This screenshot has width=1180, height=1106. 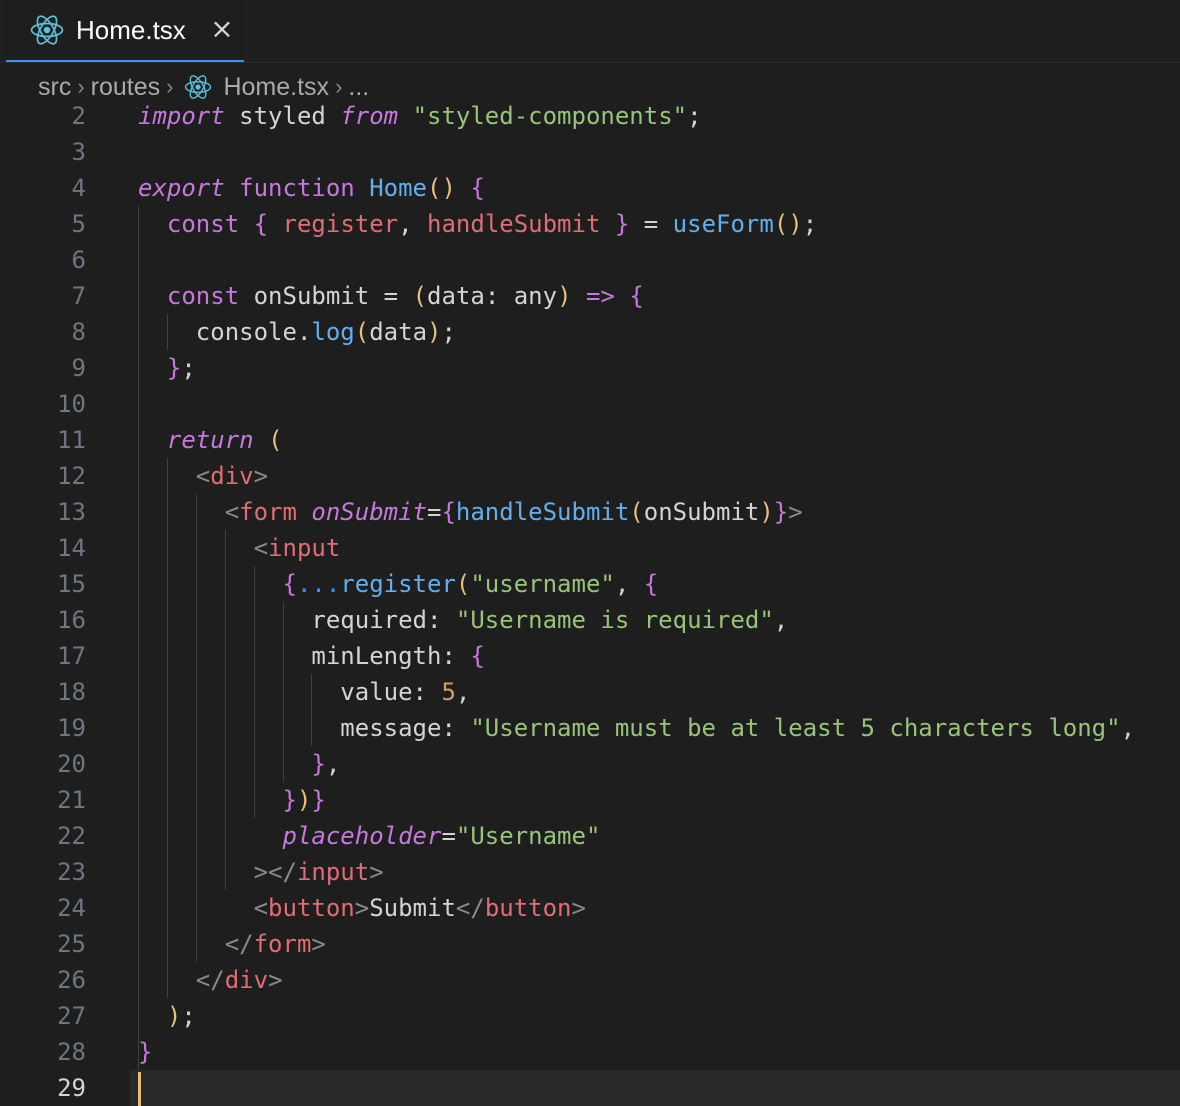 I want to click on close-icon: ×, so click(x=222, y=29).